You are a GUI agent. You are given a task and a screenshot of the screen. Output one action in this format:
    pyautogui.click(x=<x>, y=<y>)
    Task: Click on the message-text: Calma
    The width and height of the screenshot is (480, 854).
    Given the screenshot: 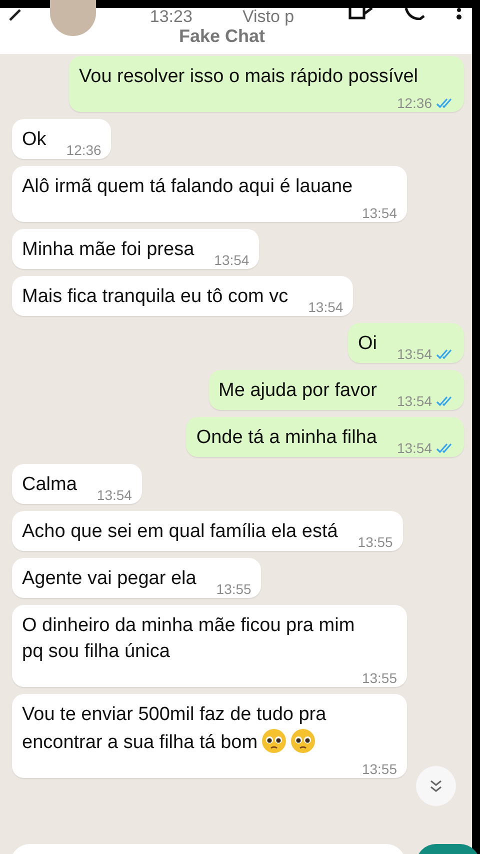 What is the action you would take?
    pyautogui.click(x=49, y=485)
    